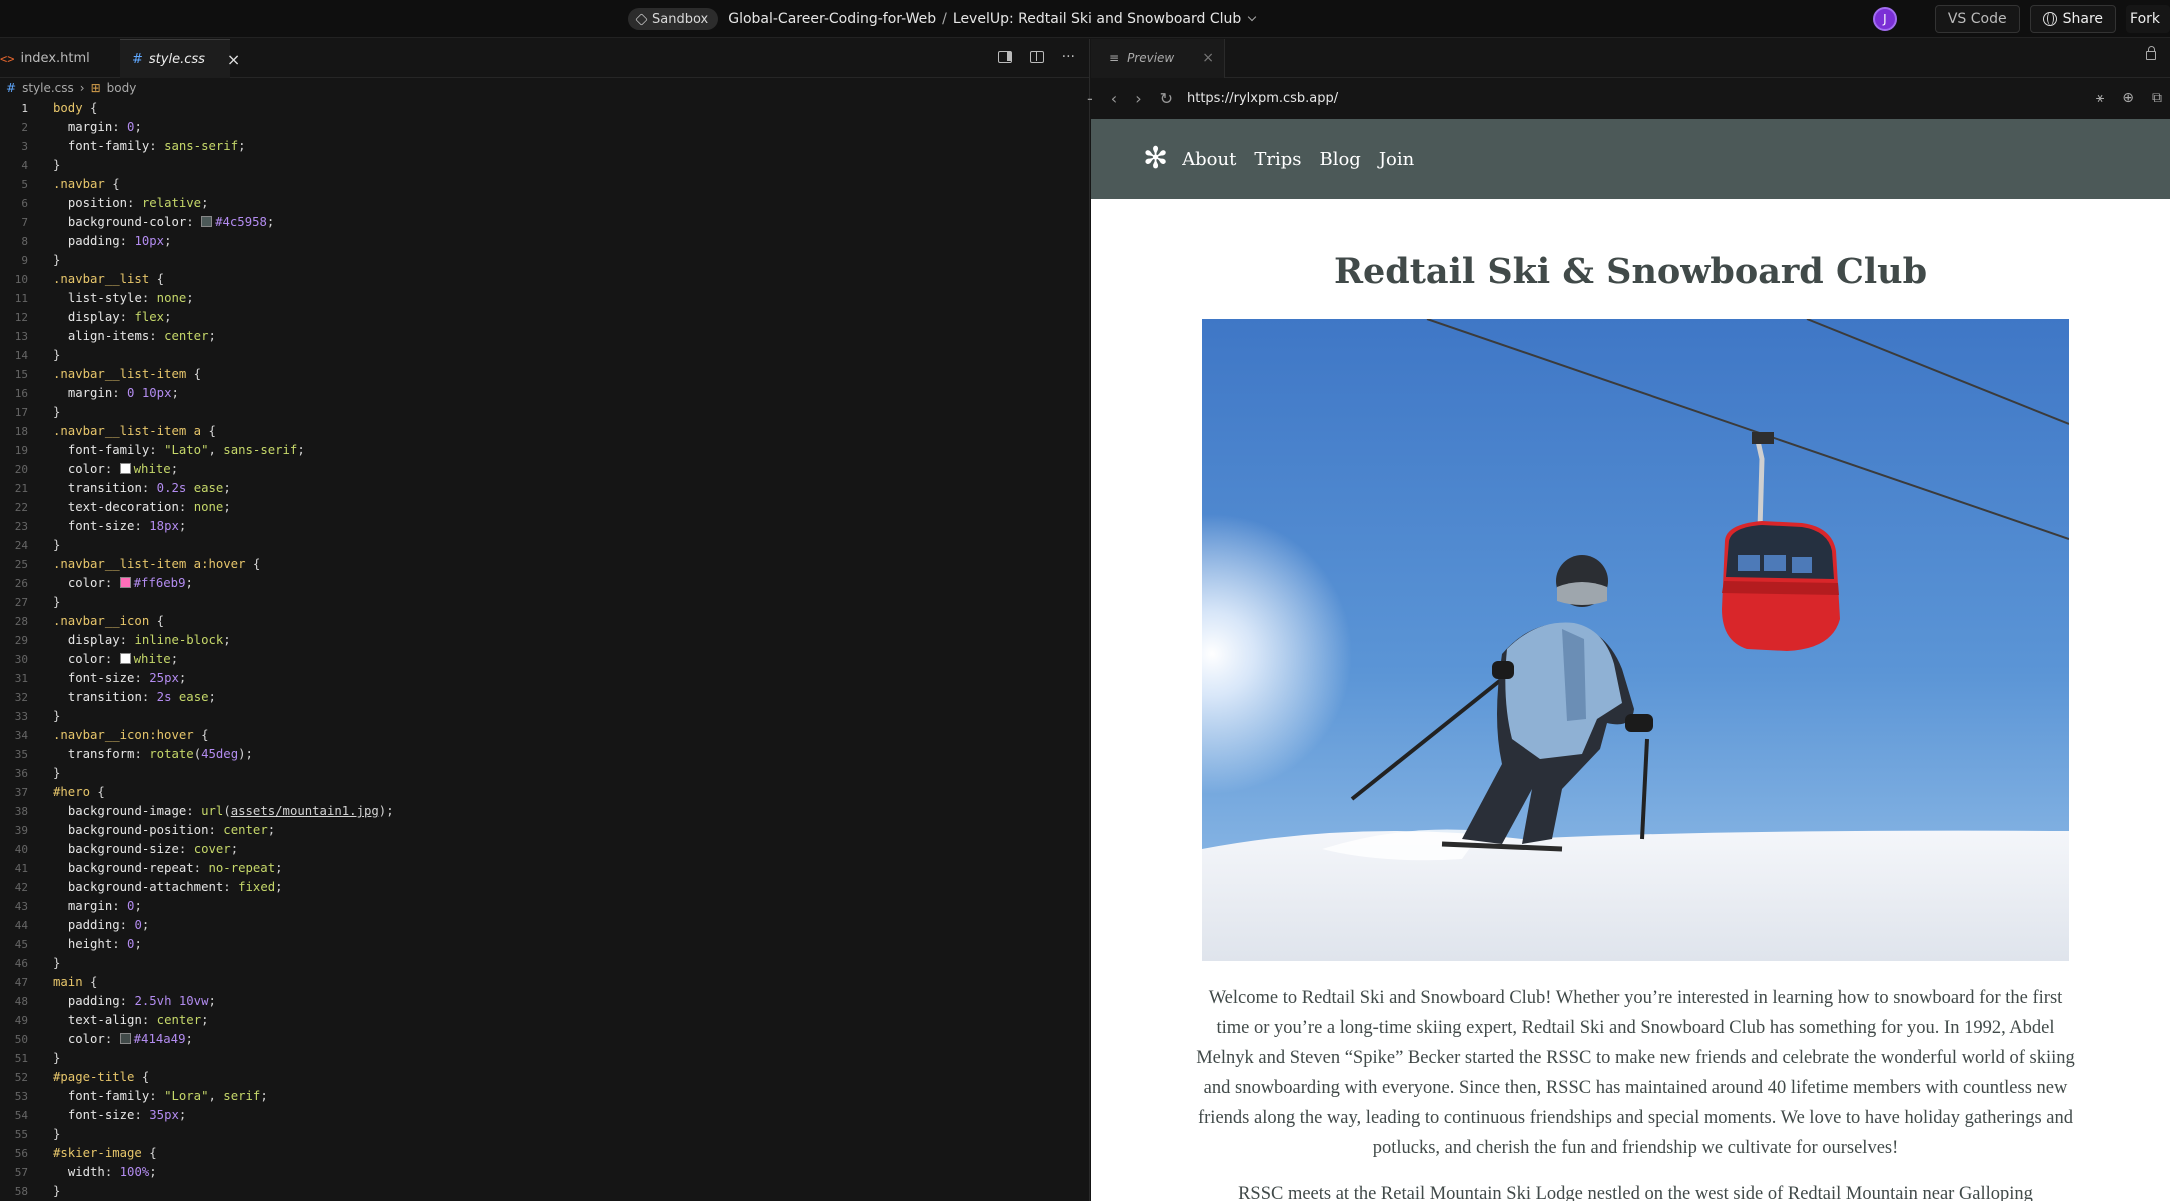 This screenshot has width=2170, height=1201. What do you see at coordinates (48, 88) in the screenshot?
I see `breadcrumb-file: style.css` at bounding box center [48, 88].